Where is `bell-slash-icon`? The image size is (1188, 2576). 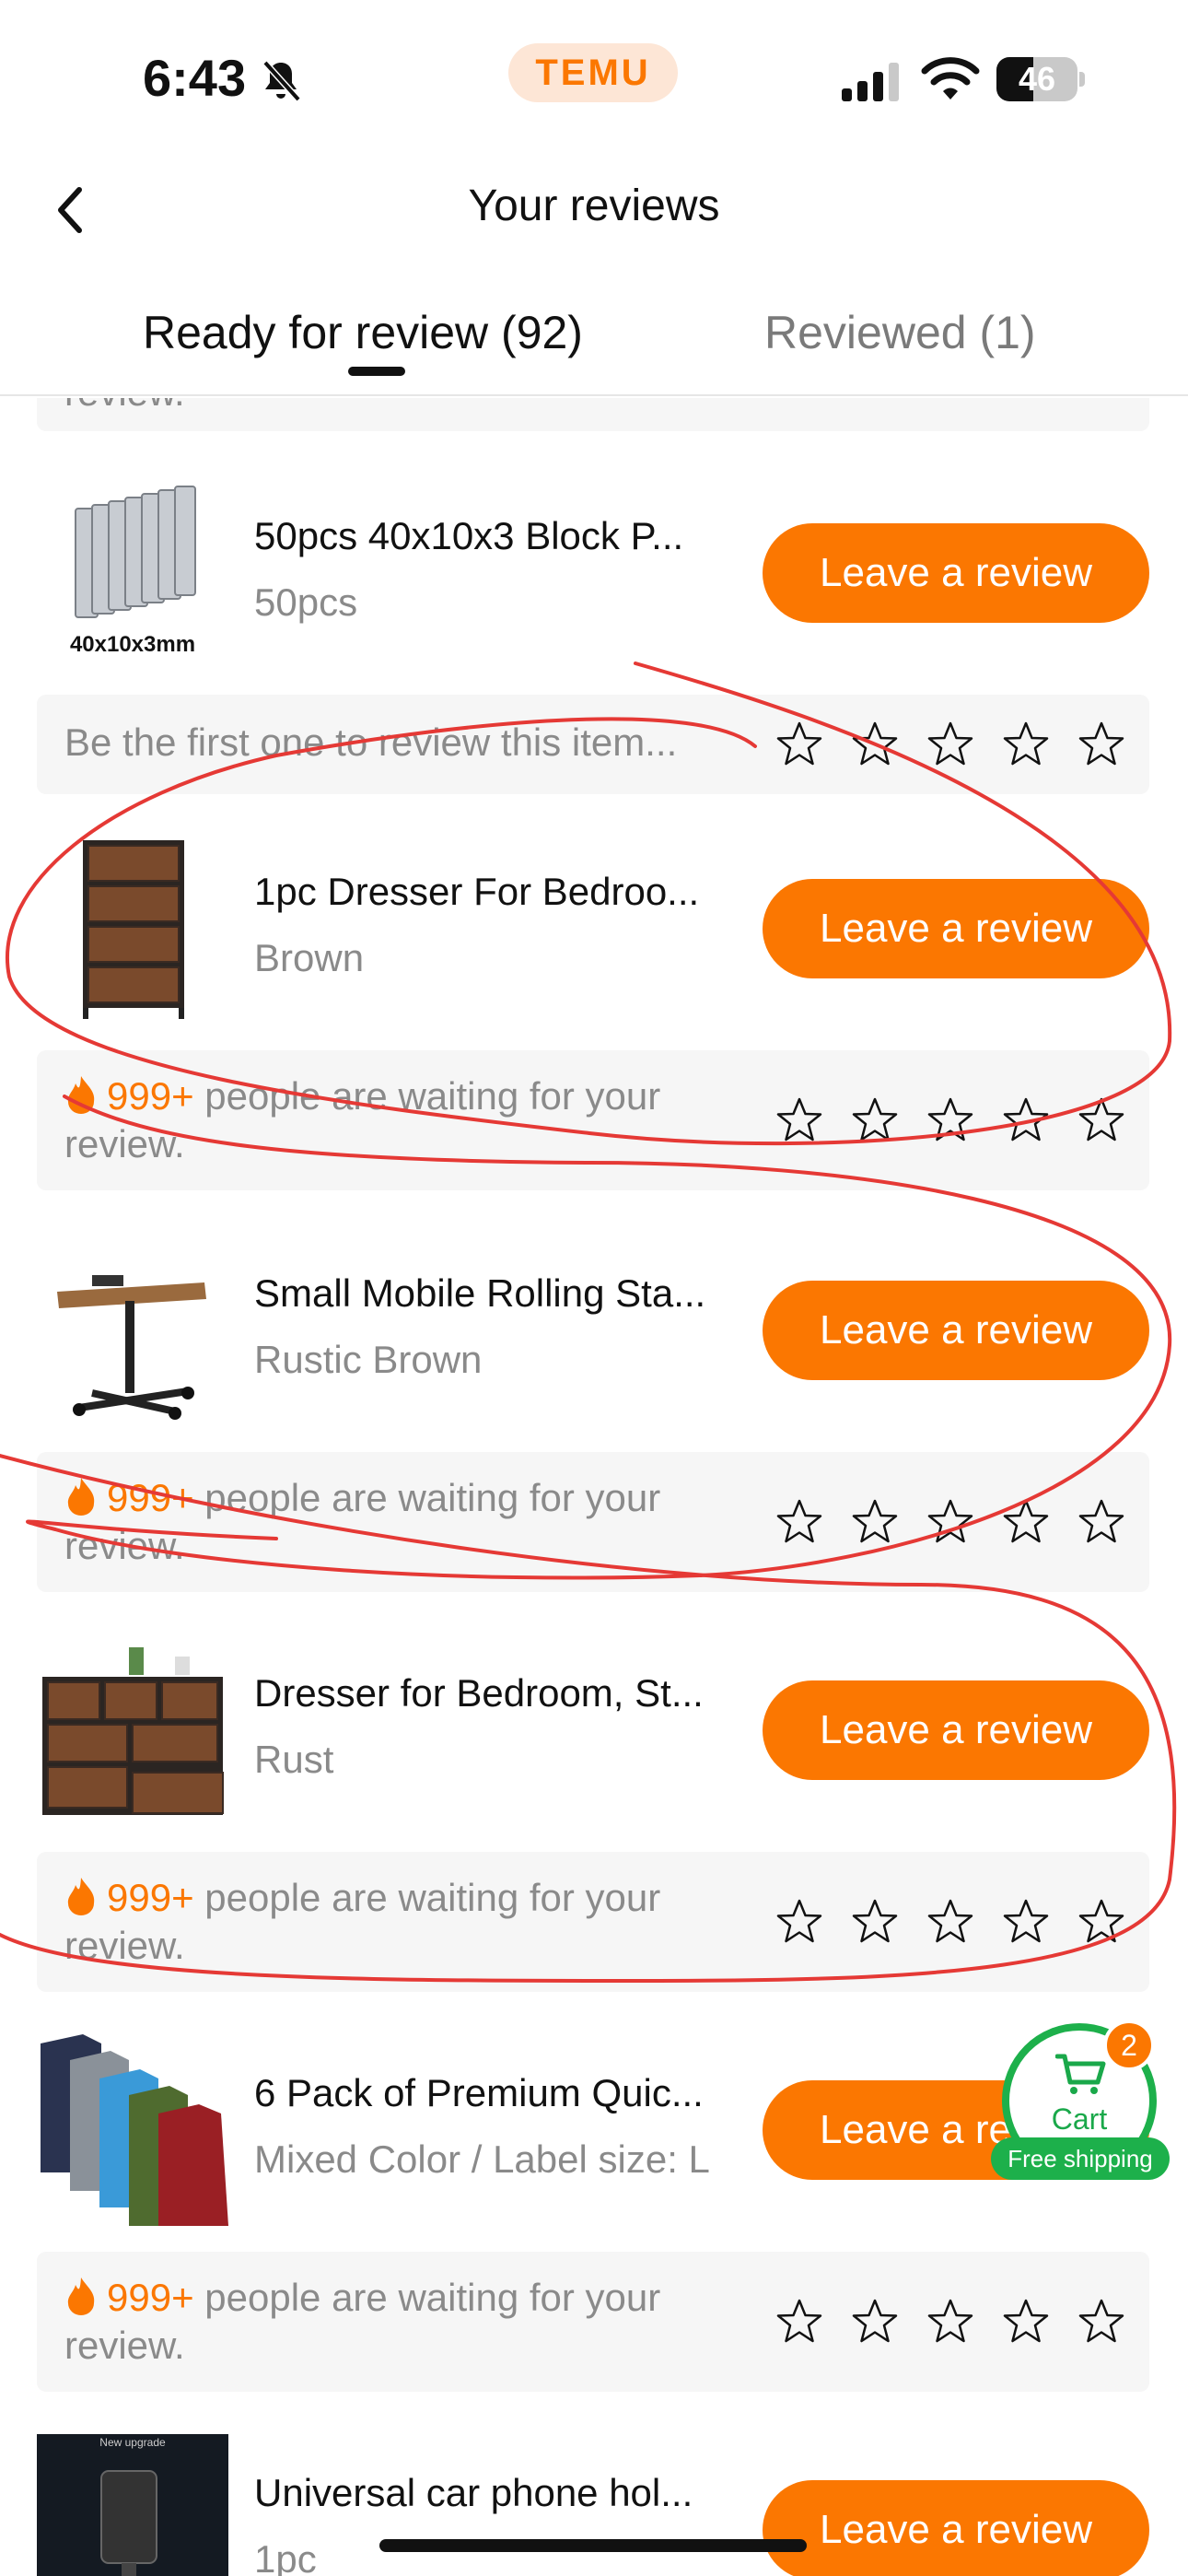
bell-slash-icon is located at coordinates (281, 81).